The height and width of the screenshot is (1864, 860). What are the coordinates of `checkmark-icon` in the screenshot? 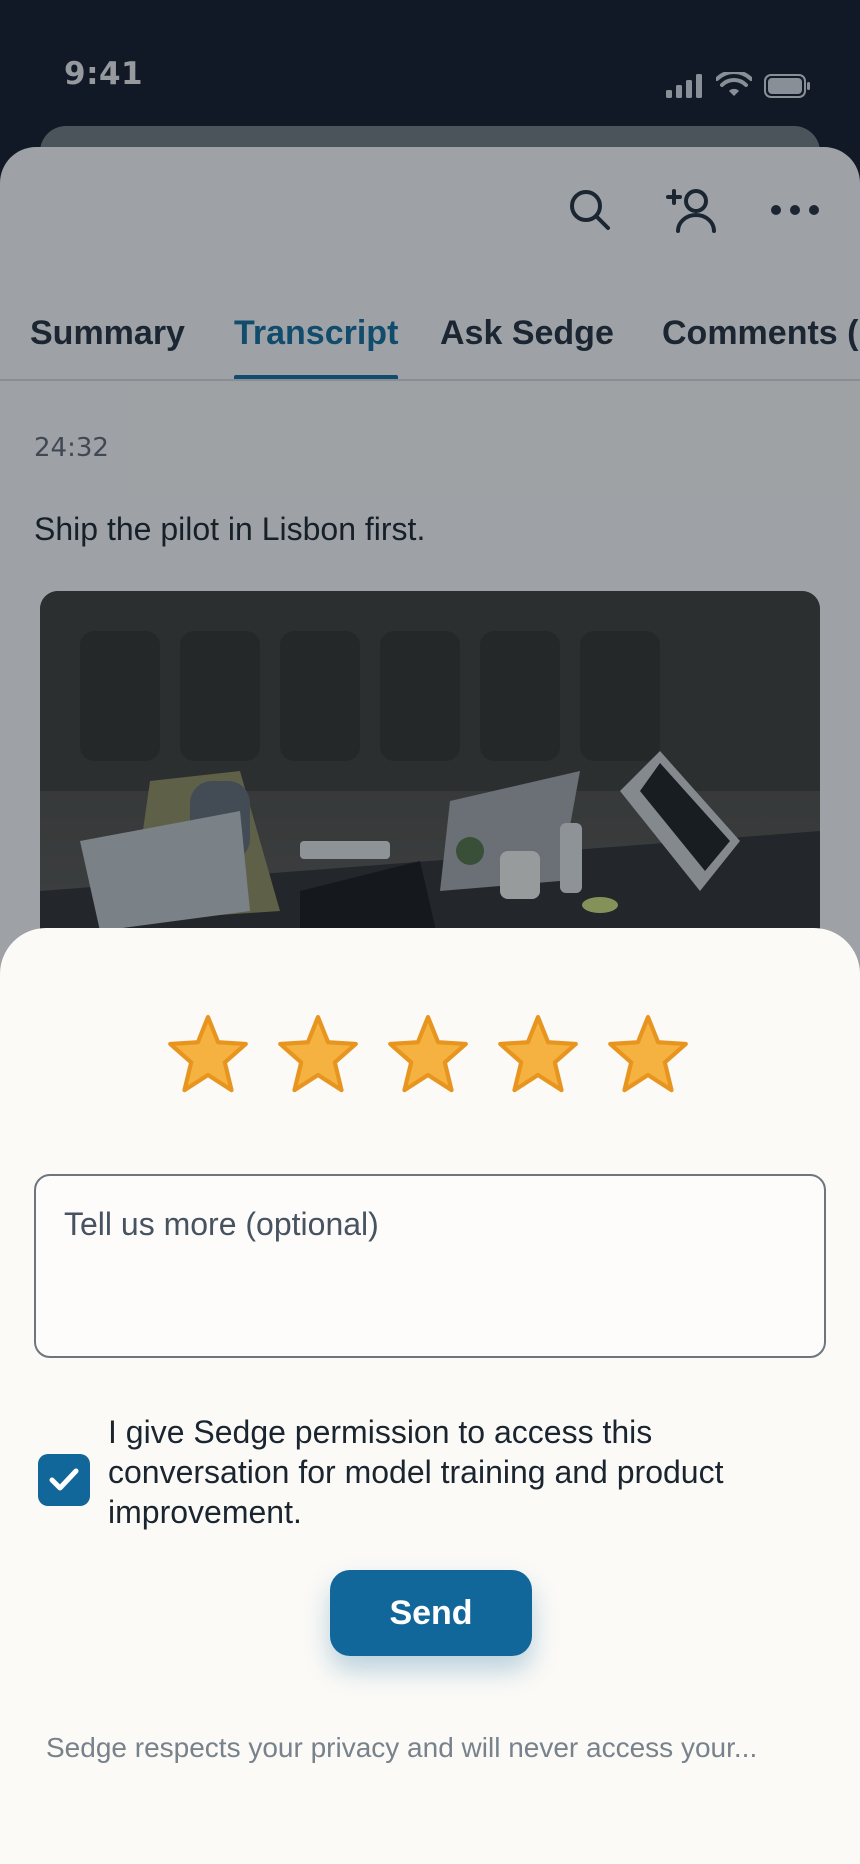 It's located at (64, 1479).